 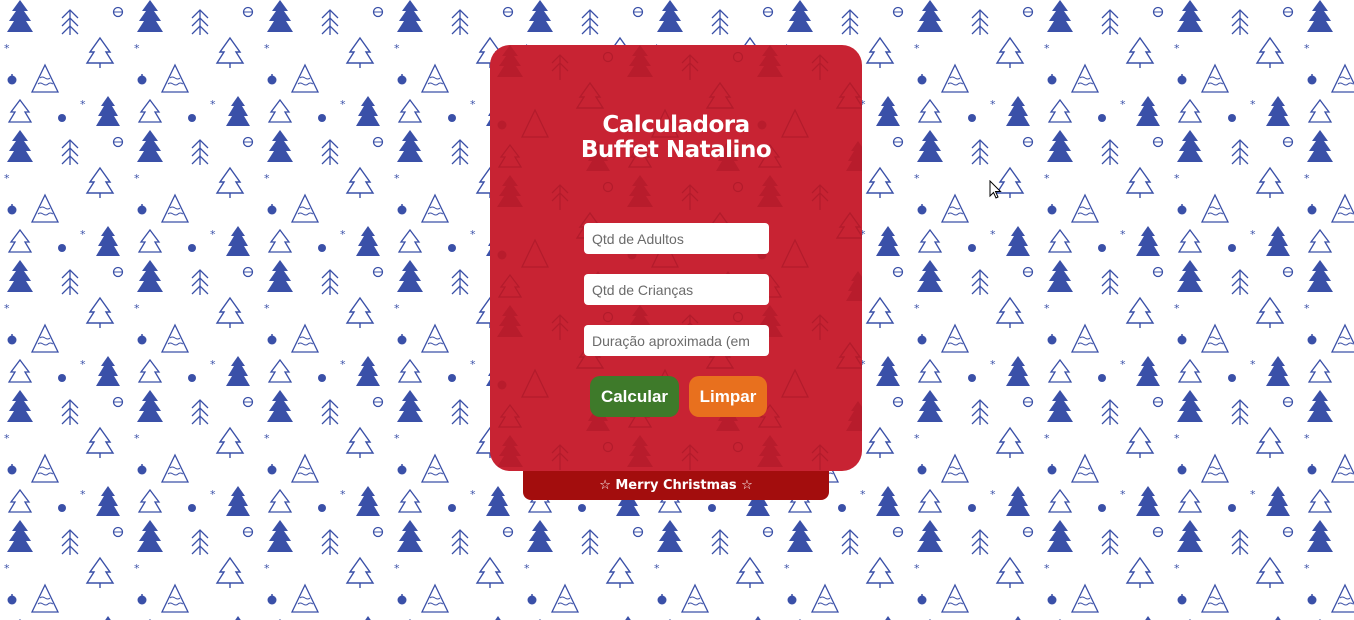 I want to click on calcular-button: Calcular, so click(x=634, y=396).